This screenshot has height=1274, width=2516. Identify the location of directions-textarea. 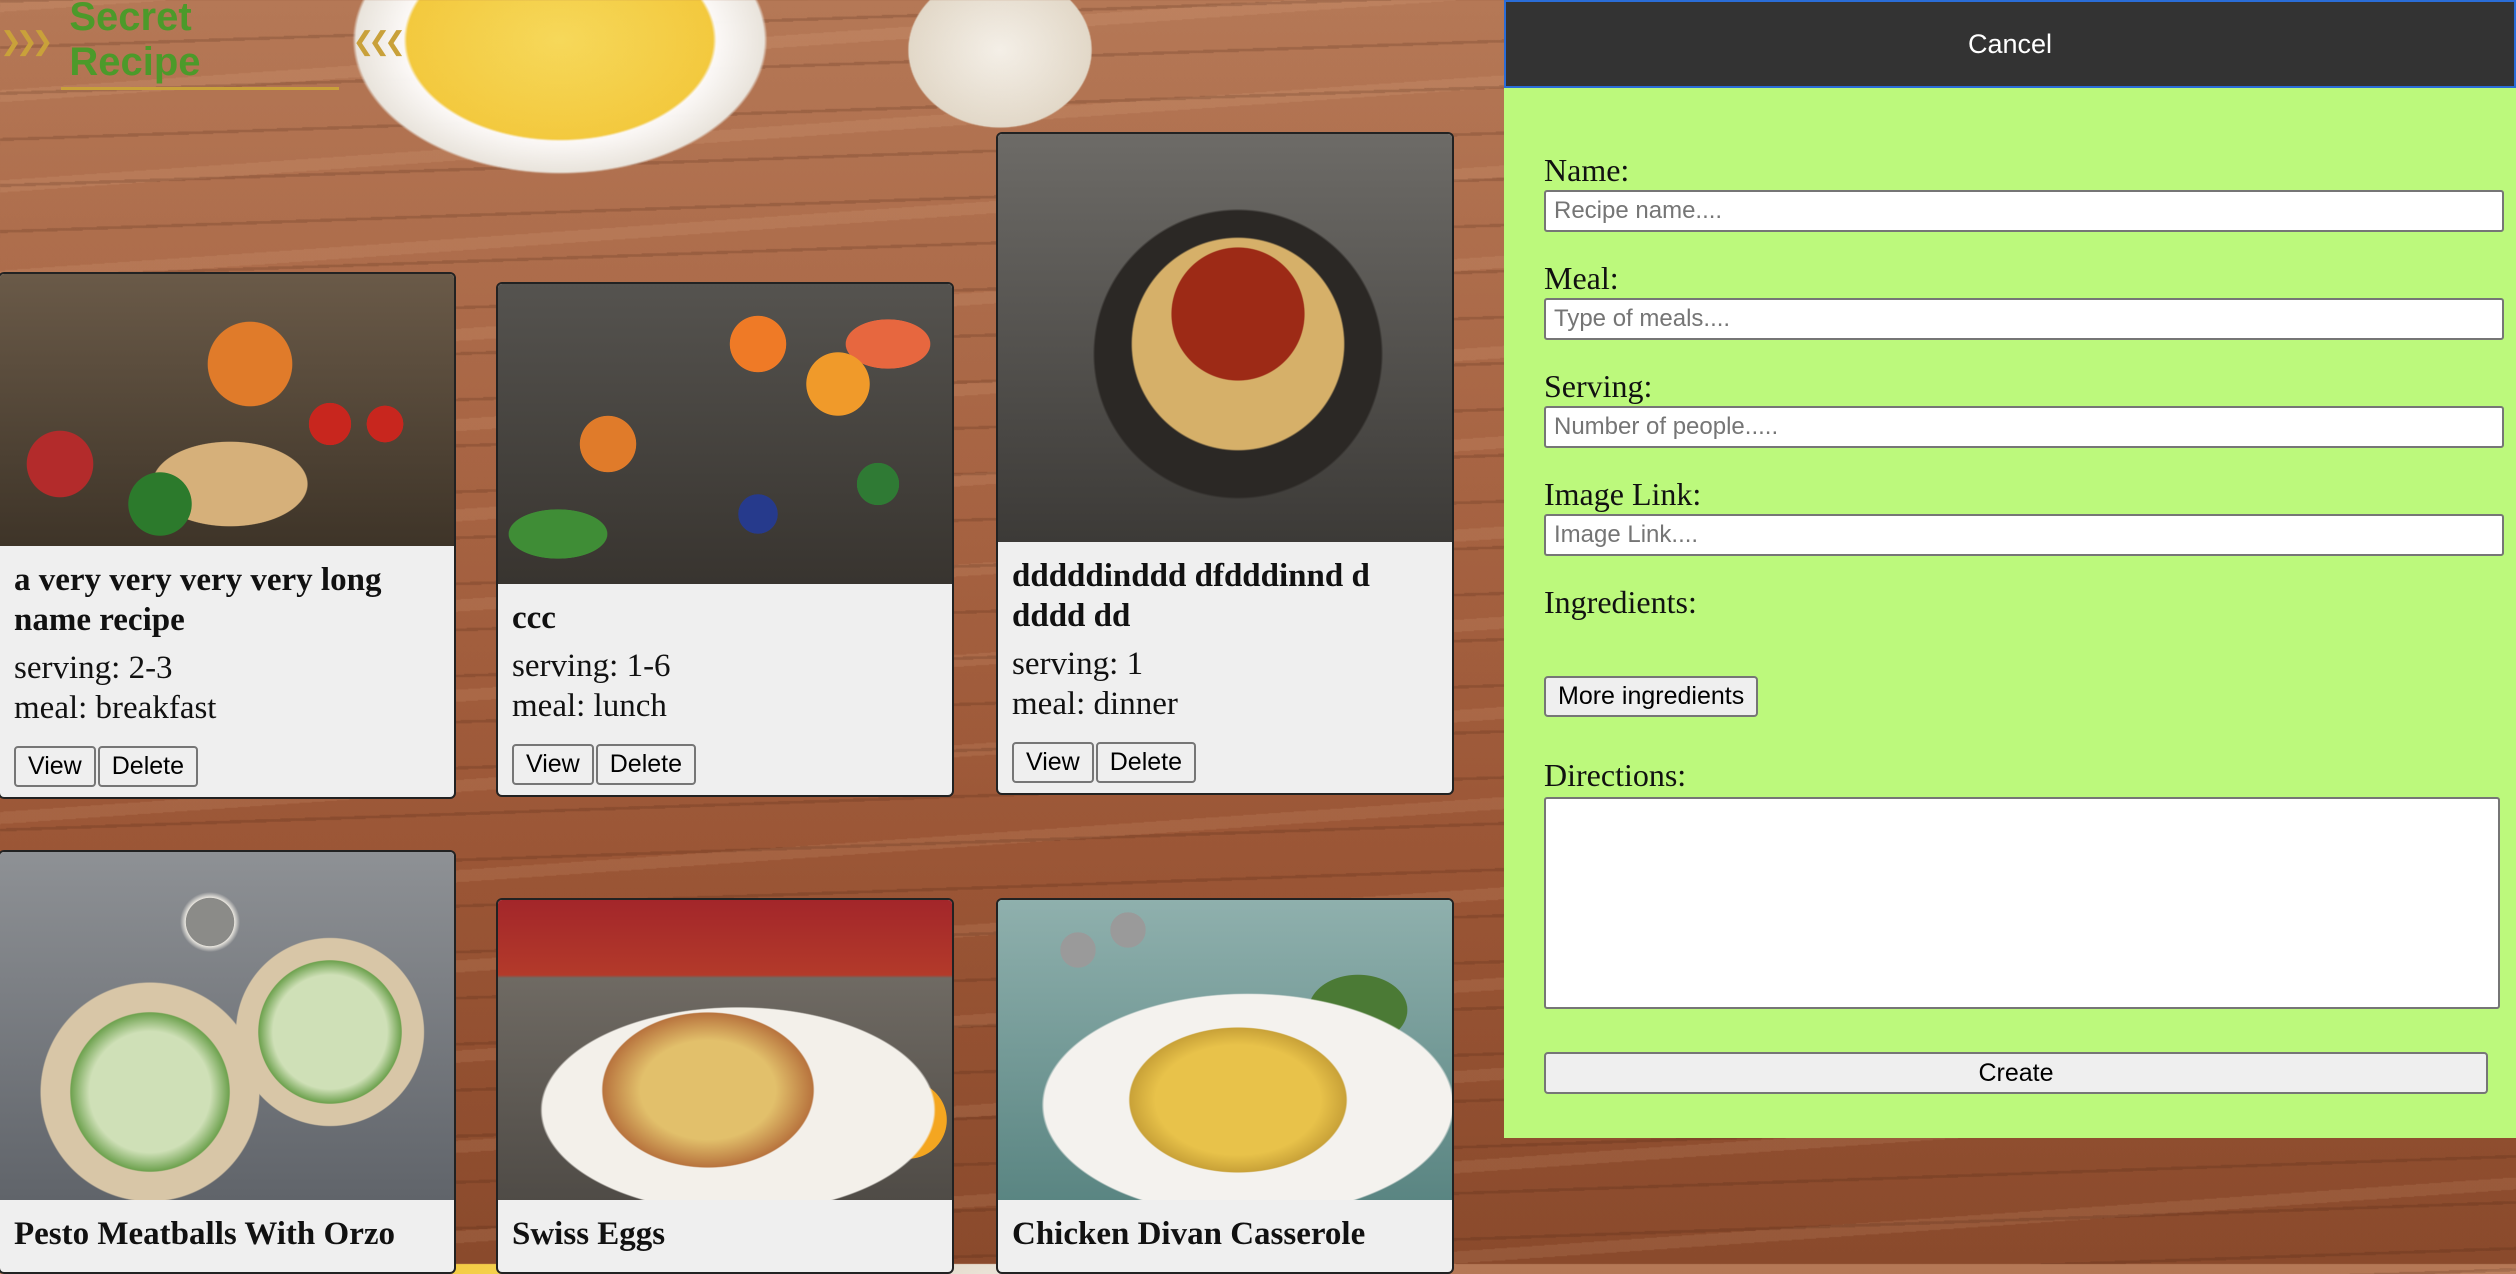
(2022, 903).